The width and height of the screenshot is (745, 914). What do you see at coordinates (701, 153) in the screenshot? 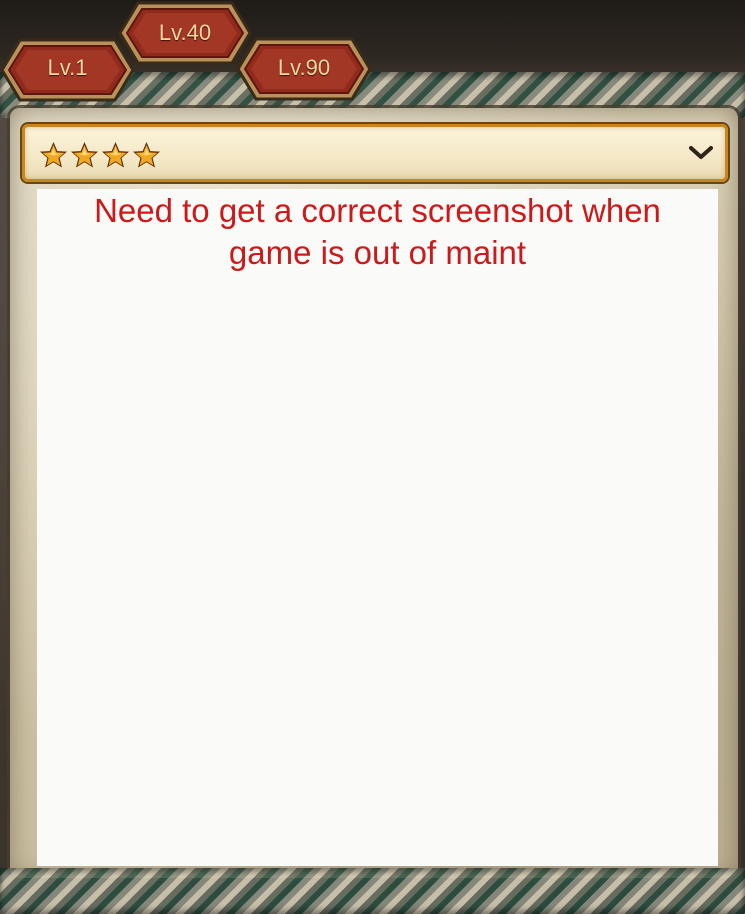
I see `chevron-down-icon` at bounding box center [701, 153].